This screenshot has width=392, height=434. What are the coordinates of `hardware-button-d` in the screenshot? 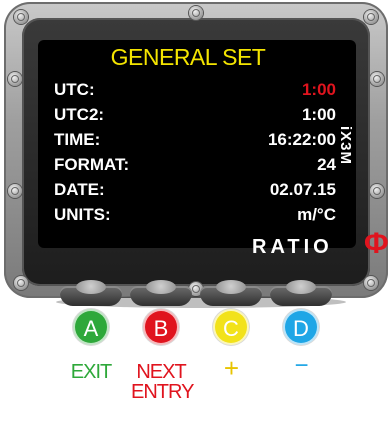 It's located at (301, 293).